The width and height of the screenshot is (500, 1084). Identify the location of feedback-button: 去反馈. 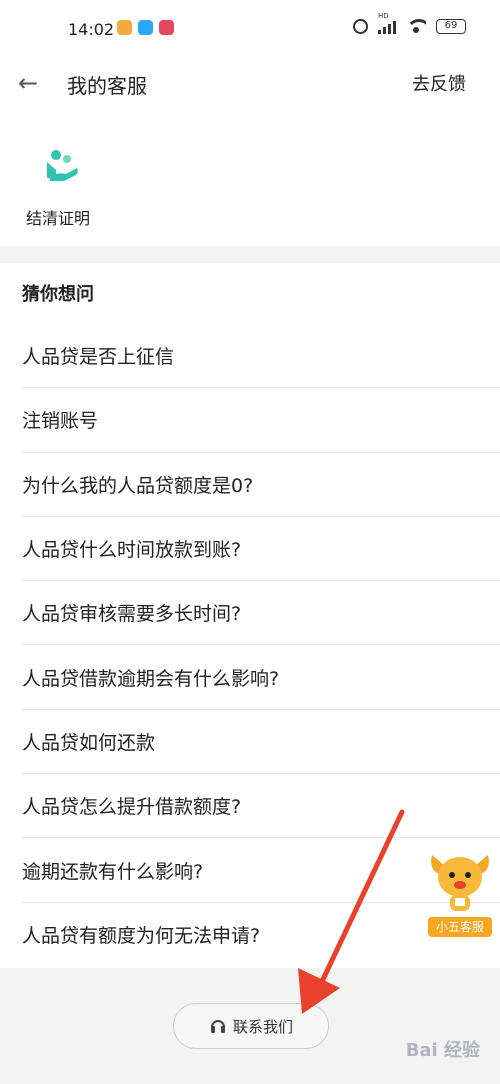
(439, 83).